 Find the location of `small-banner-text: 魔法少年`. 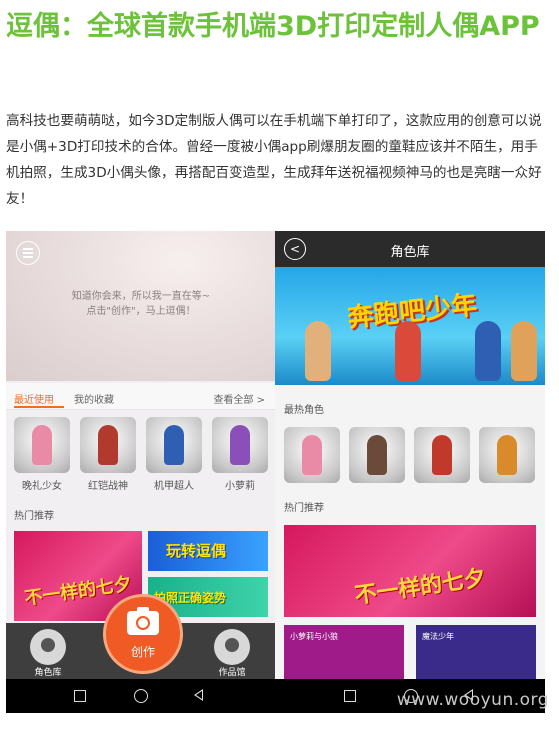

small-banner-text: 魔法少年 is located at coordinates (438, 636).